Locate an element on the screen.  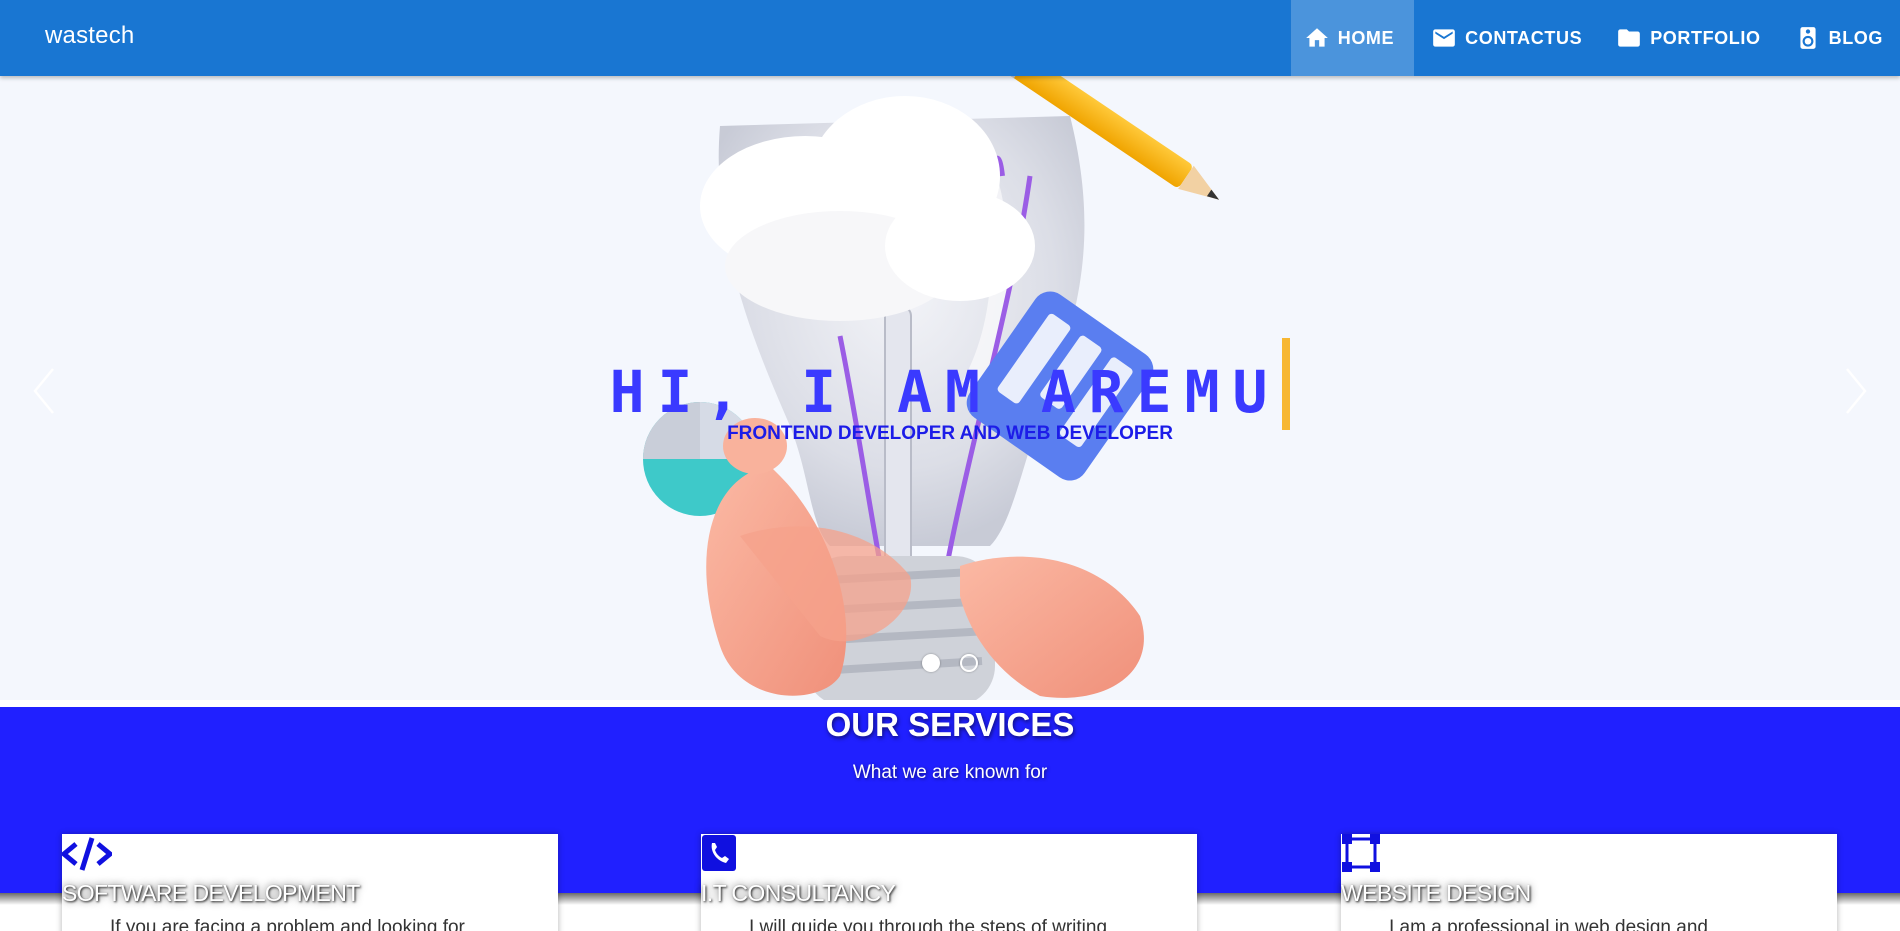
typing-cursor is located at coordinates (1286, 384).